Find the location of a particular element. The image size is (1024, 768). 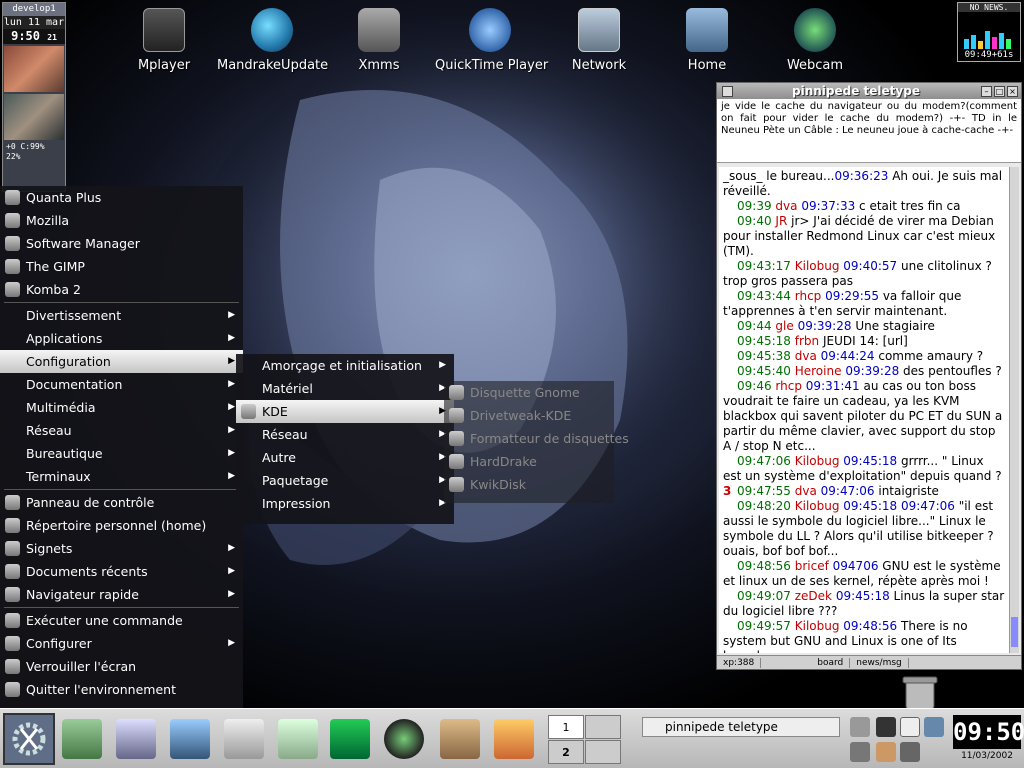

desktop-pager: 1 2 is located at coordinates (585, 740).